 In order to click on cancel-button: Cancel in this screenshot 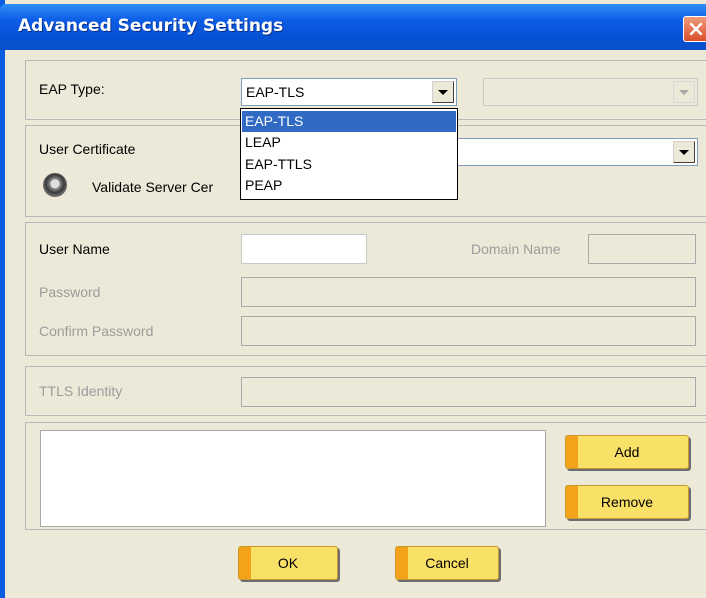, I will do `click(447, 563)`.